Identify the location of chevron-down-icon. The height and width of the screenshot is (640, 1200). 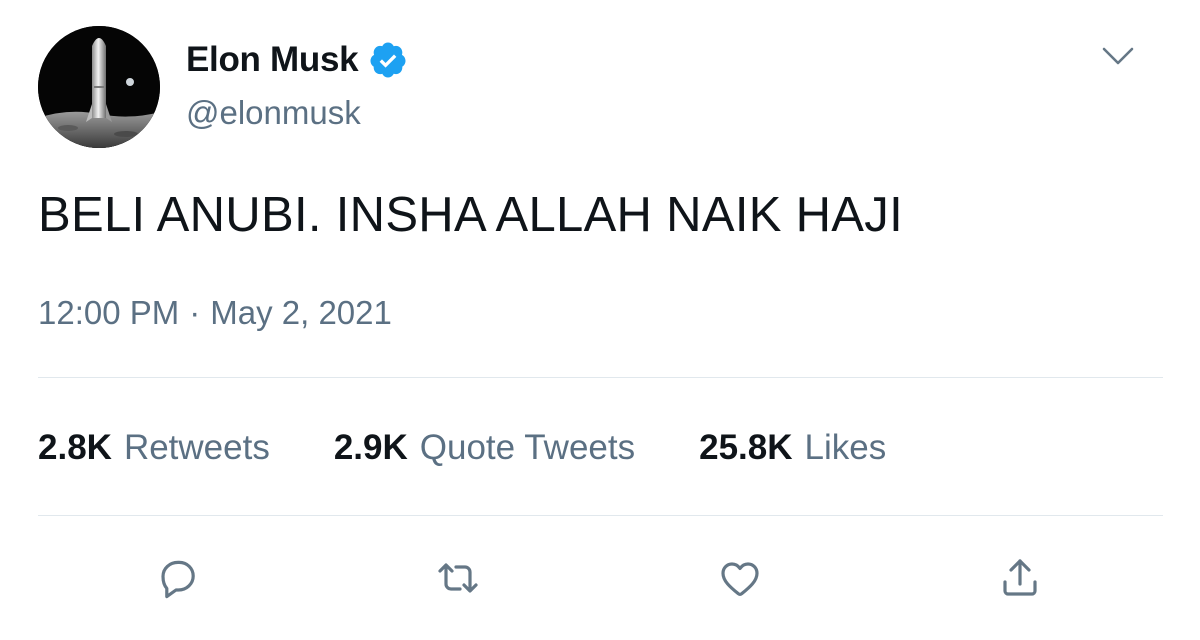
(1118, 56).